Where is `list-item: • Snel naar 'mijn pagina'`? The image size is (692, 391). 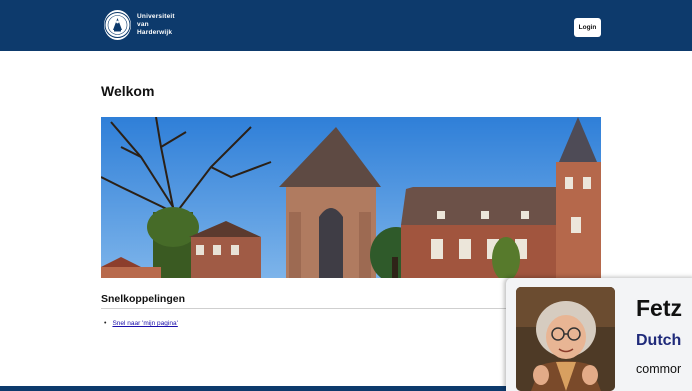
list-item: • Snel naar 'mijn pagina' is located at coordinates (141, 323).